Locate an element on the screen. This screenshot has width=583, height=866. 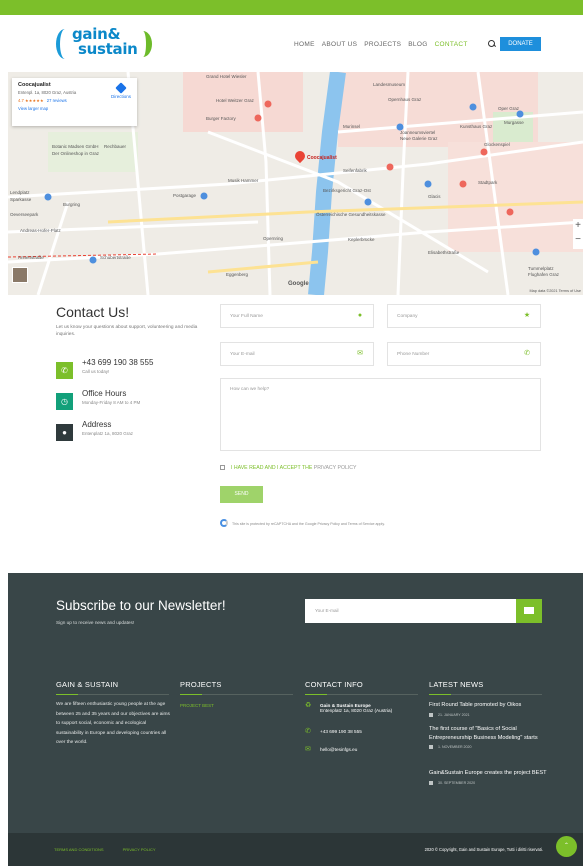
map-label: Bezirksgericht Graz-Ost is located at coordinates (347, 190).